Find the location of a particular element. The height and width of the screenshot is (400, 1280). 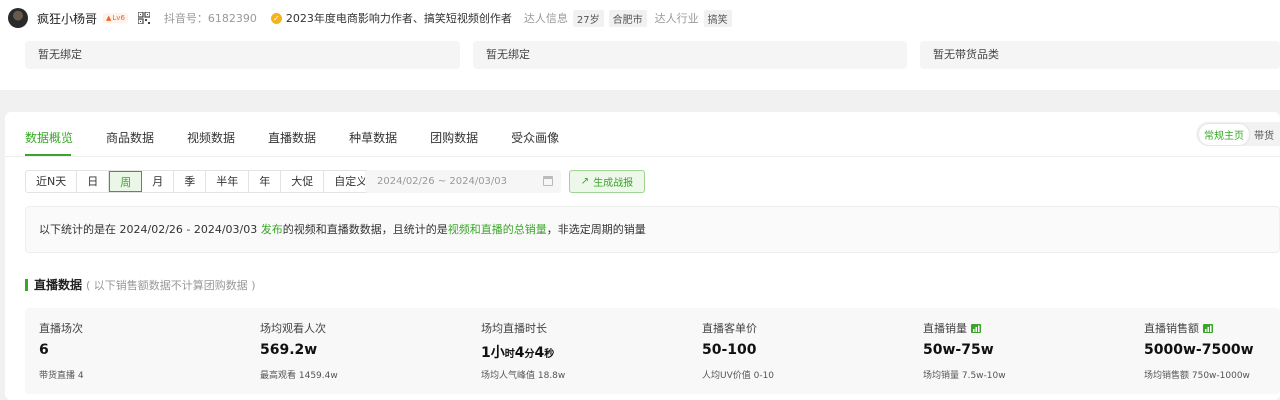

tab-divider is located at coordinates (642, 156).